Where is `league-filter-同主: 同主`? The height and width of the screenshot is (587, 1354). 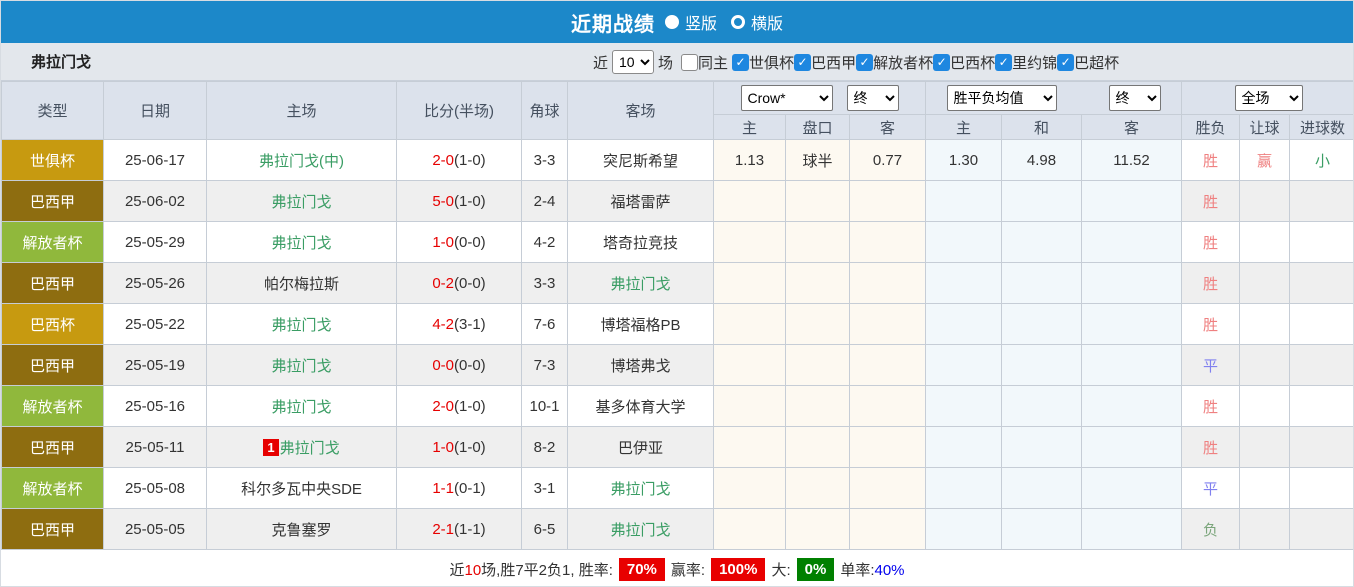 league-filter-同主: 同主 is located at coordinates (704, 62).